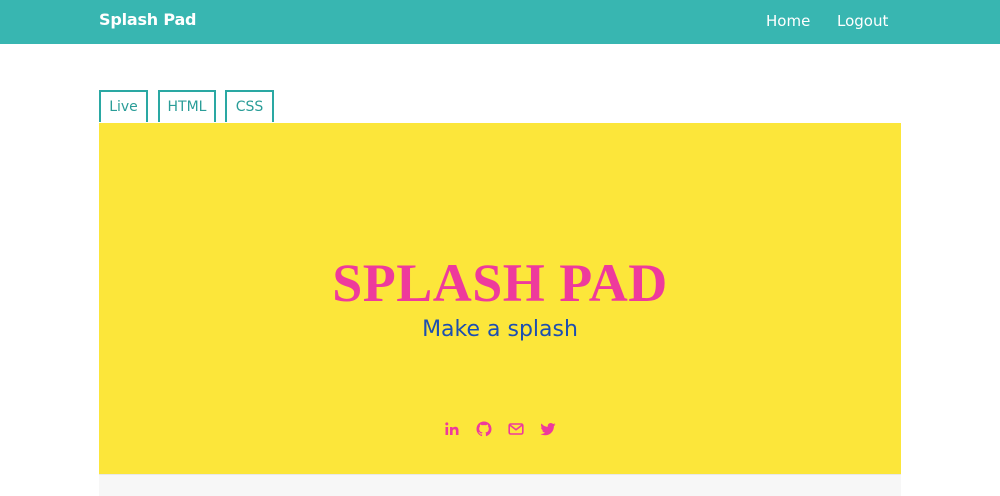 Image resolution: width=1000 pixels, height=496 pixels. What do you see at coordinates (500, 329) in the screenshot?
I see `hero-subtitle: Make a splash` at bounding box center [500, 329].